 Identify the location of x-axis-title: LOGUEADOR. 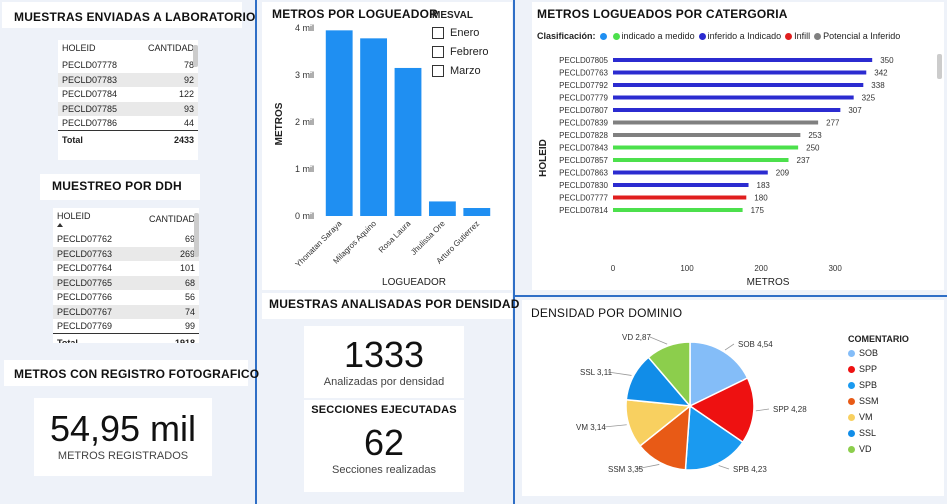
(414, 282).